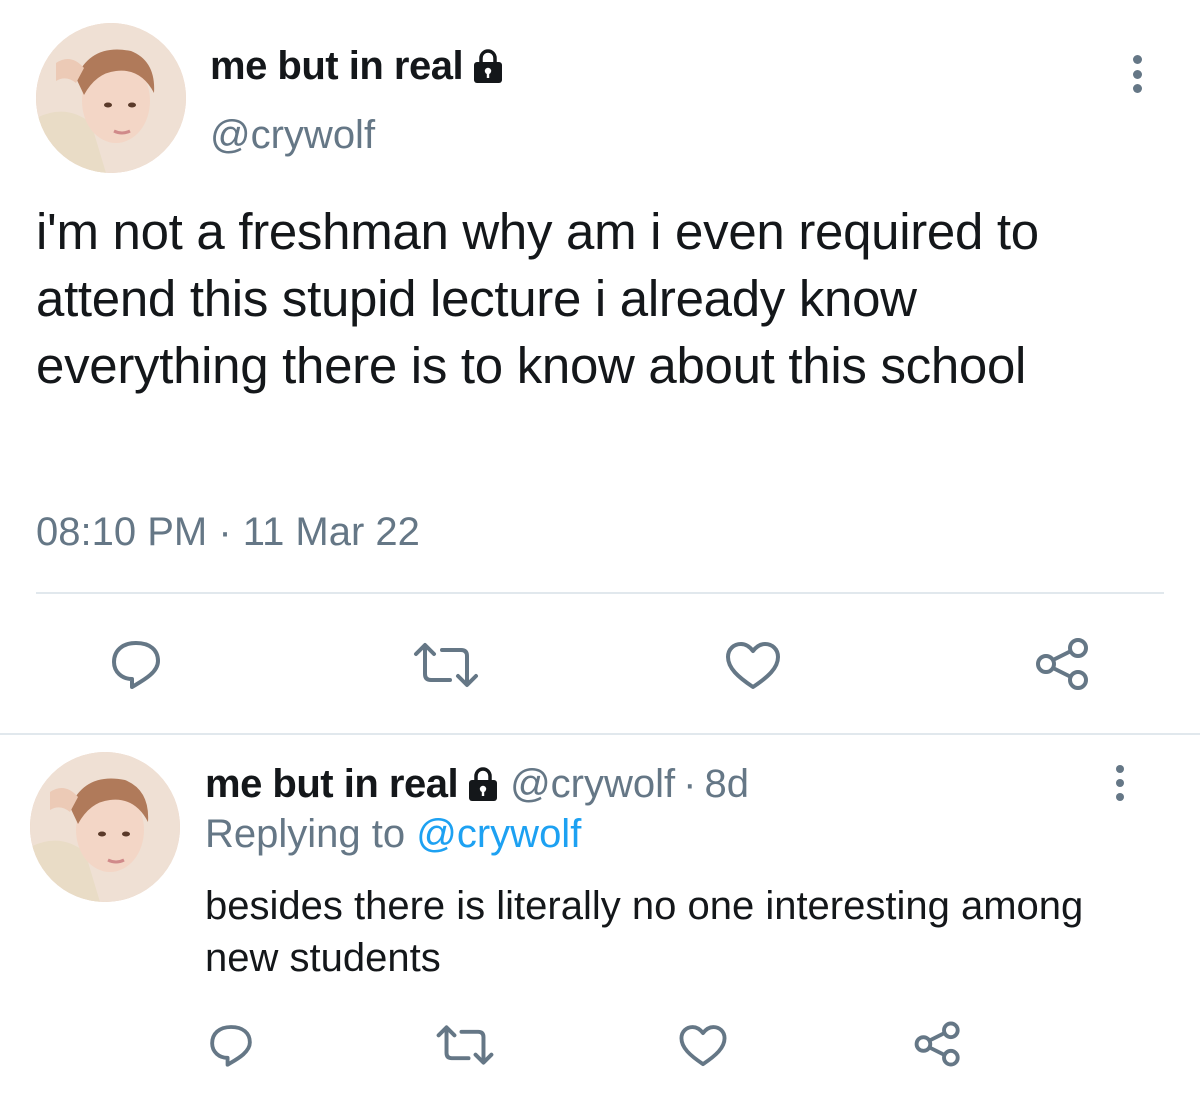 This screenshot has height=1096, width=1200. I want to click on handle: @crywolf, so click(292, 135).